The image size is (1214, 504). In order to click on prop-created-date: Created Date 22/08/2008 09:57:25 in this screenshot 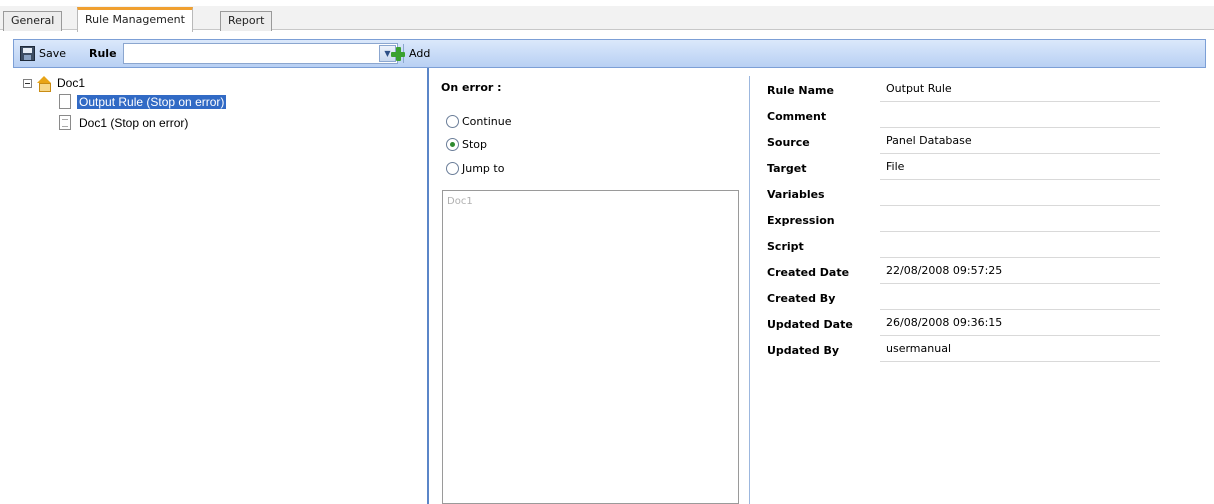, I will do `click(955, 271)`.